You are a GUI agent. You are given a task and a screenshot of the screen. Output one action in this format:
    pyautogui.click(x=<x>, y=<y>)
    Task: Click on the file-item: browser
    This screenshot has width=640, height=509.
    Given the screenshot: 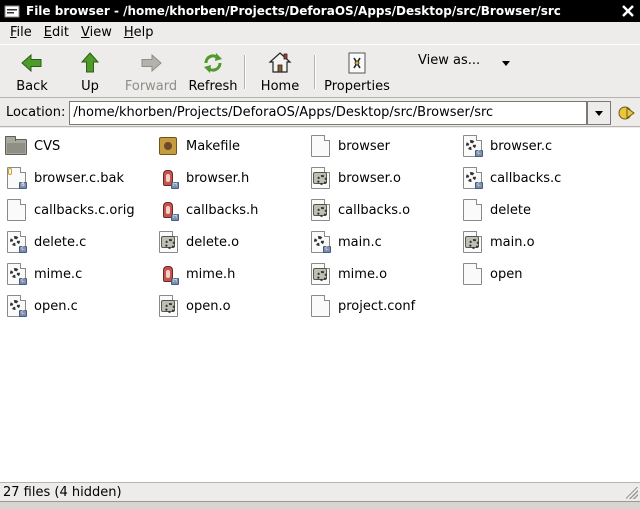 What is the action you would take?
    pyautogui.click(x=349, y=146)
    